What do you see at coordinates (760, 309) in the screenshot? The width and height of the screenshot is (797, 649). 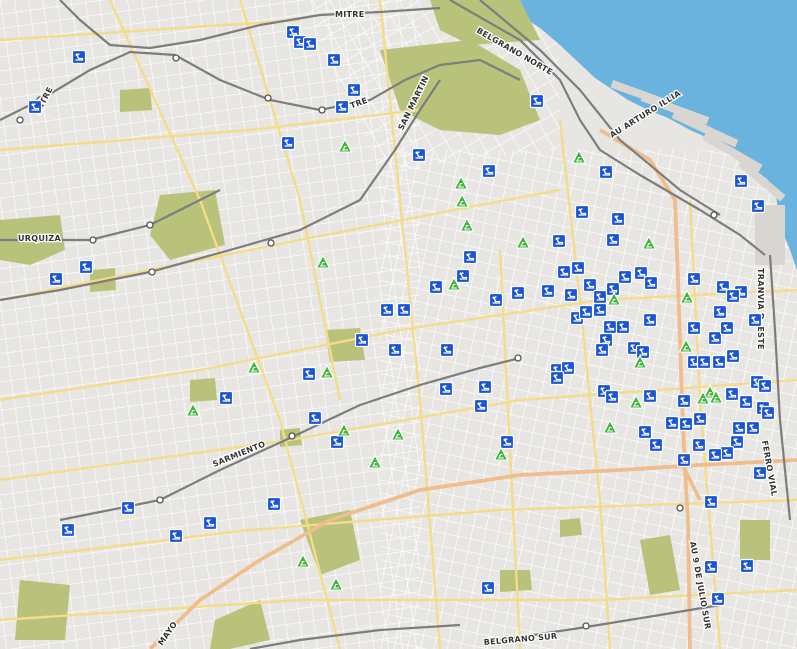 I see `label-tranvia-del-este: TRANVIA D. ESTE` at bounding box center [760, 309].